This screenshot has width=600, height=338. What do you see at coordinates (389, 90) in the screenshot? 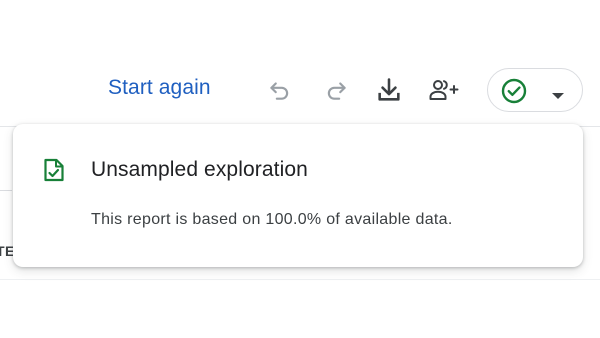
I see `download-icon` at bounding box center [389, 90].